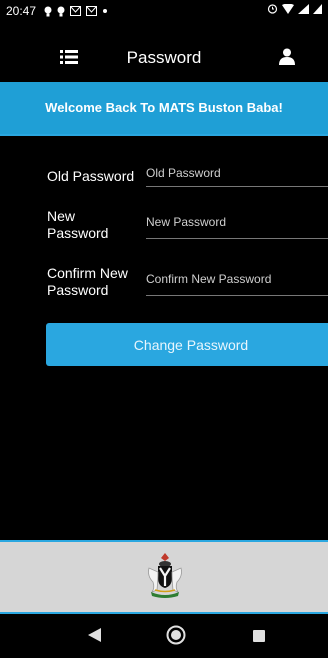  I want to click on old-password-label: Old Password, so click(91, 176).